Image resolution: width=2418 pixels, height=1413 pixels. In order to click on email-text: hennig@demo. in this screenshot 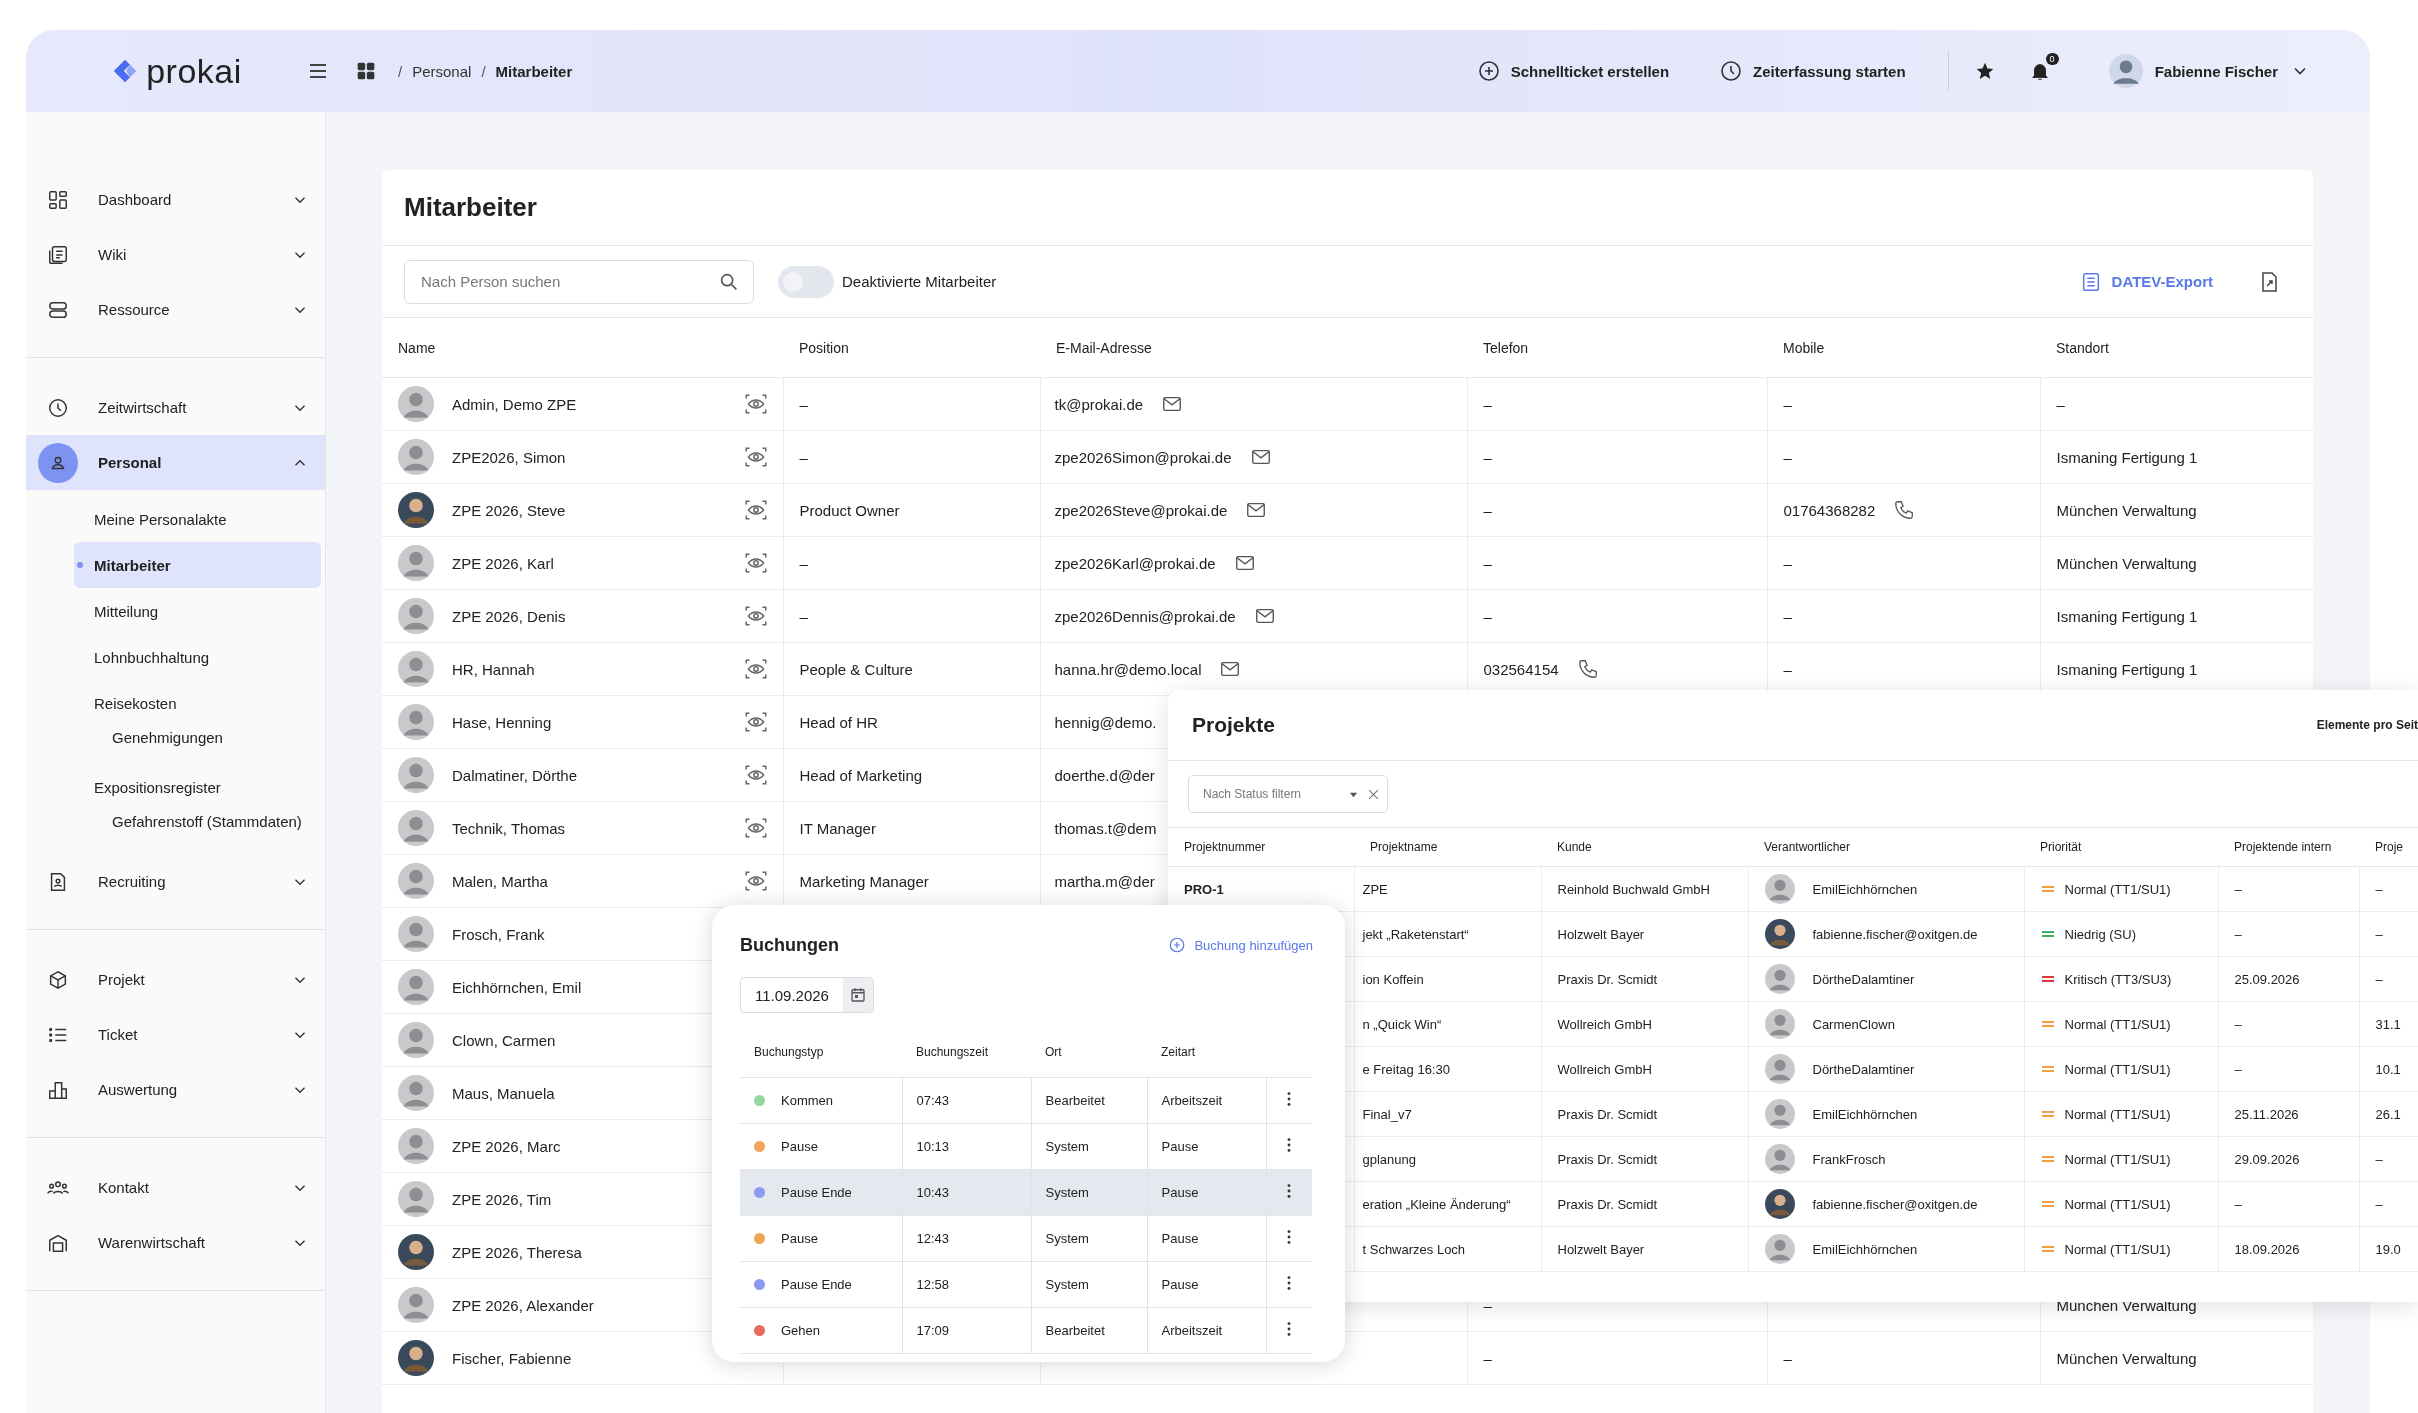, I will do `click(1105, 722)`.